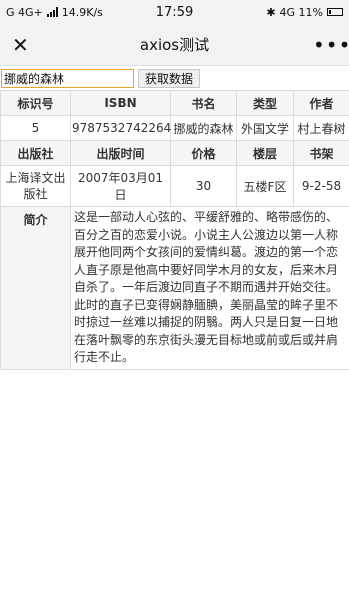 This screenshot has width=349, height=611. What do you see at coordinates (120, 128) in the screenshot?
I see `cell-isbn: 9787532742264` at bounding box center [120, 128].